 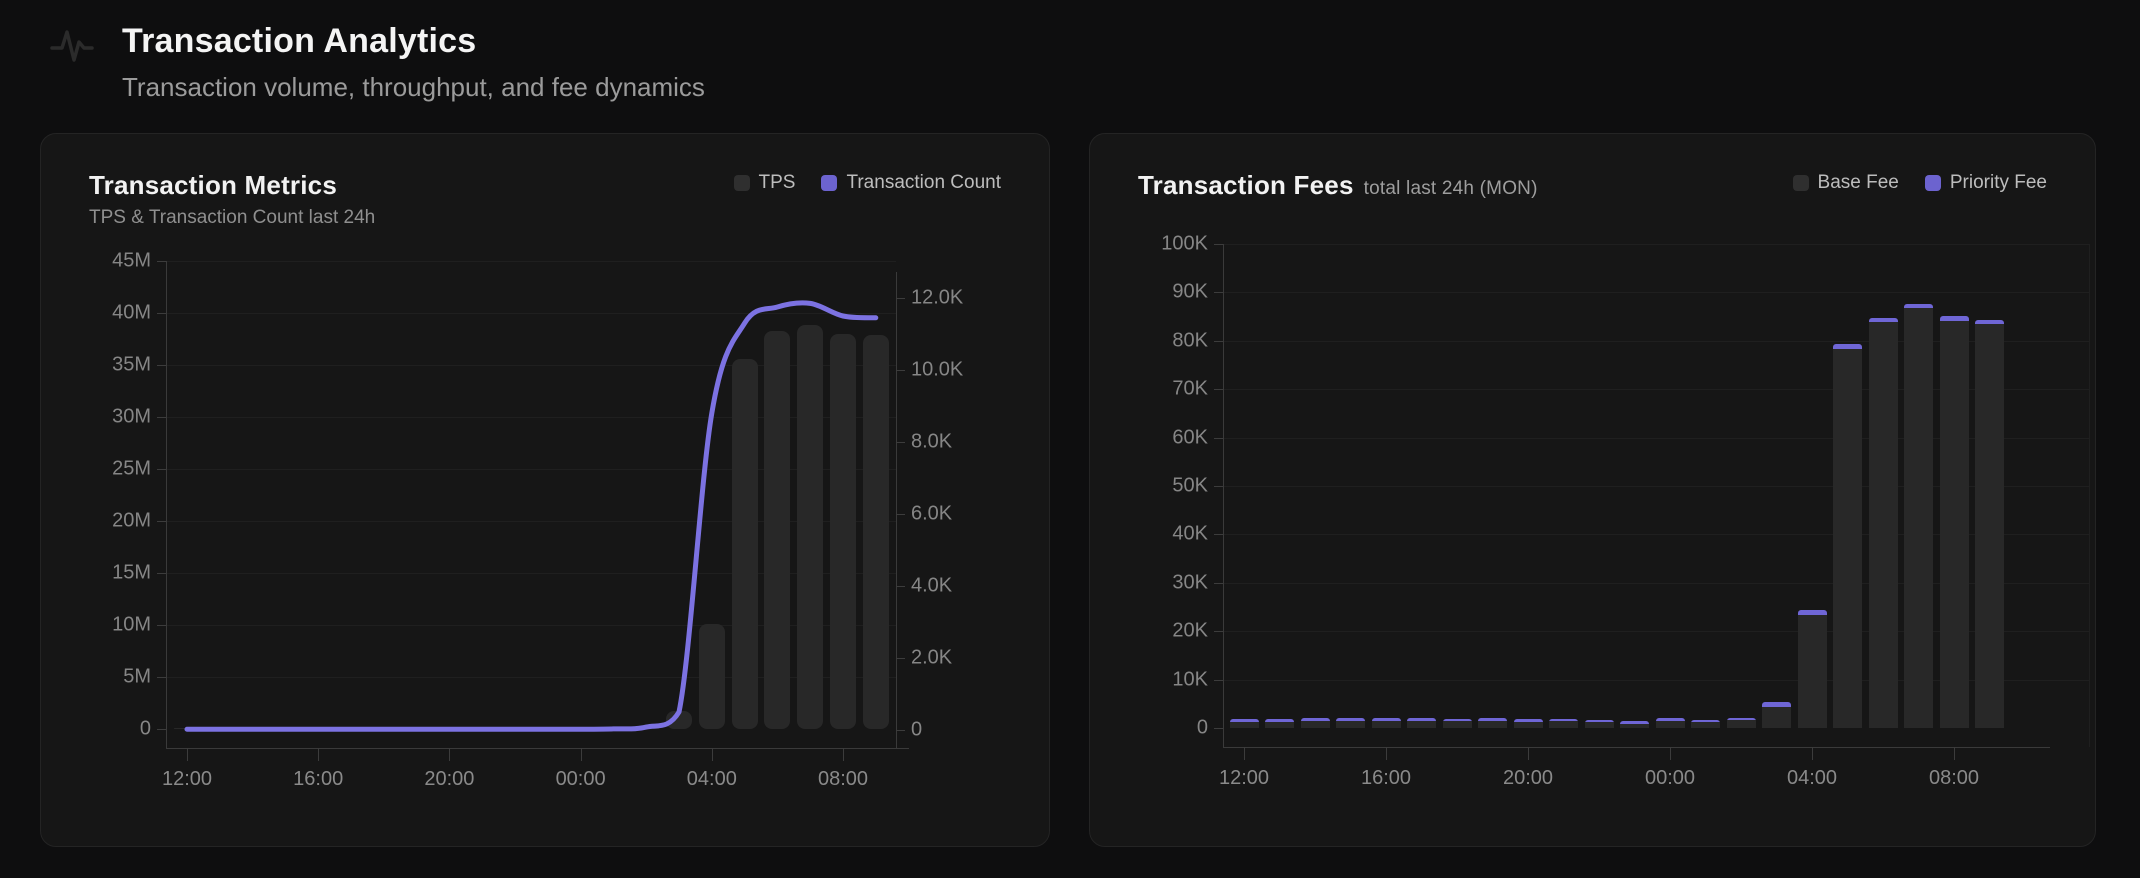 I want to click on page-title: Transaction Analytics, so click(x=299, y=41).